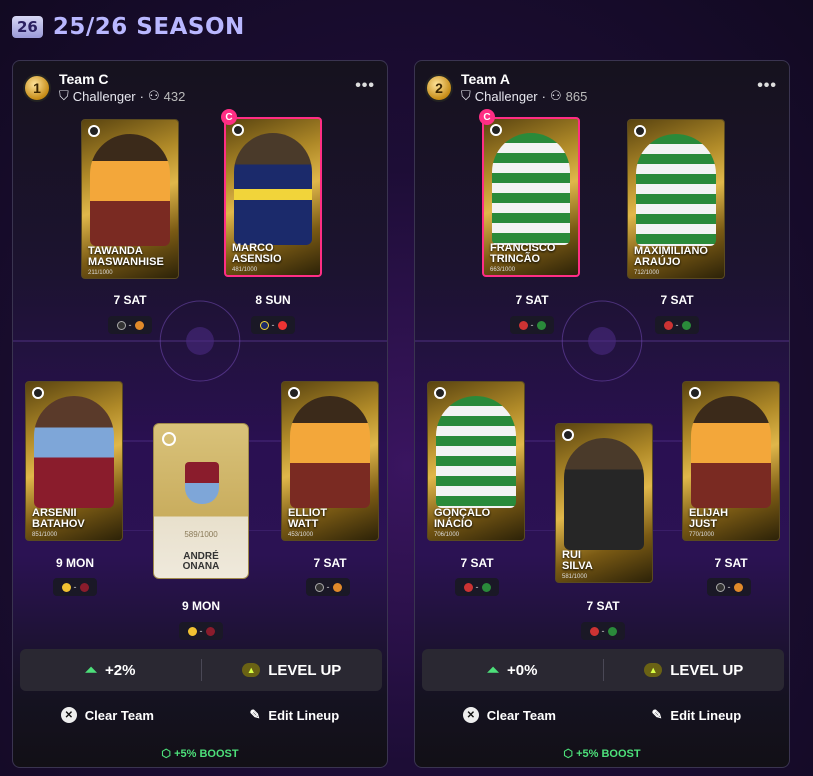  I want to click on player-name: TAWANDA MASWANHISE, so click(126, 256).